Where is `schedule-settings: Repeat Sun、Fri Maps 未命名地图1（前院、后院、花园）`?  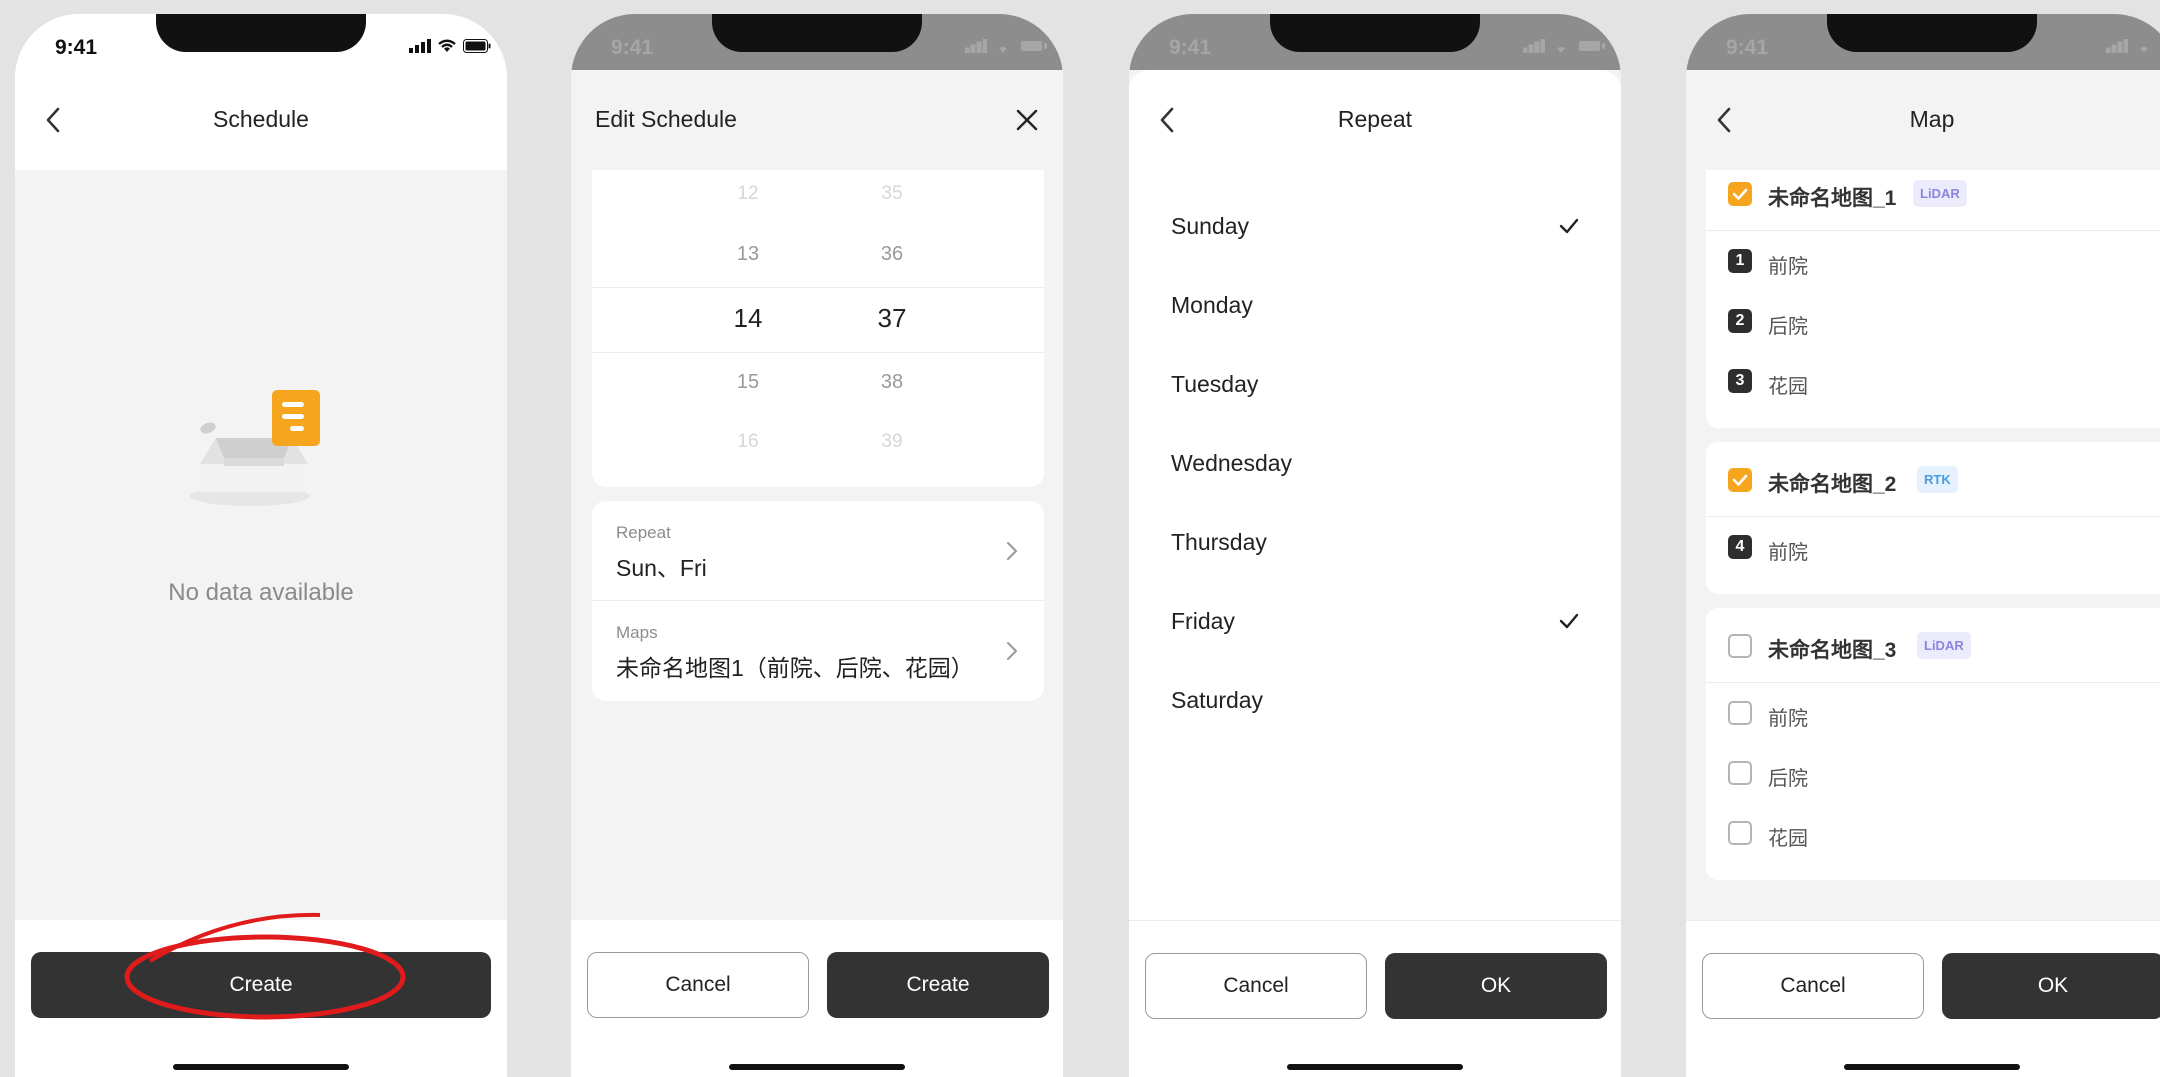
schedule-settings: Repeat Sun、Fri Maps 未命名地图1（前院、后院、花园） is located at coordinates (818, 601).